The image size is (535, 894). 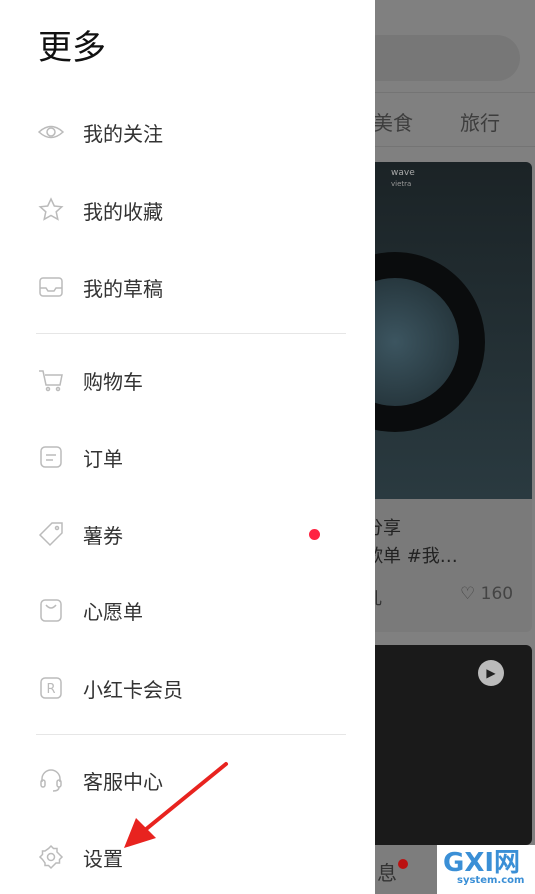 What do you see at coordinates (50, 534) in the screenshot?
I see `coupon-tag-icon` at bounding box center [50, 534].